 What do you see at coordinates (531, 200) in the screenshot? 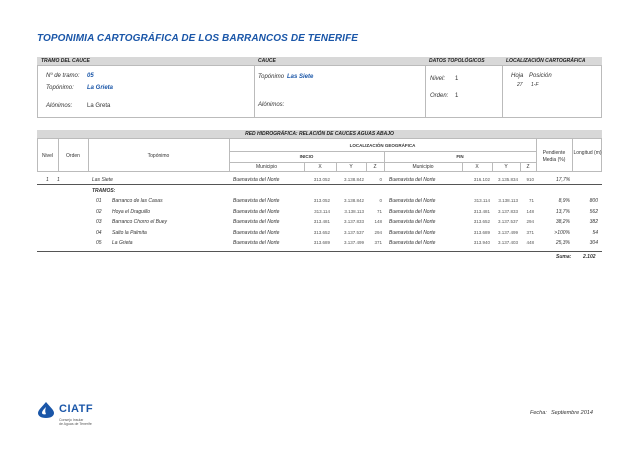
I see `tramo-zf: 71` at bounding box center [531, 200].